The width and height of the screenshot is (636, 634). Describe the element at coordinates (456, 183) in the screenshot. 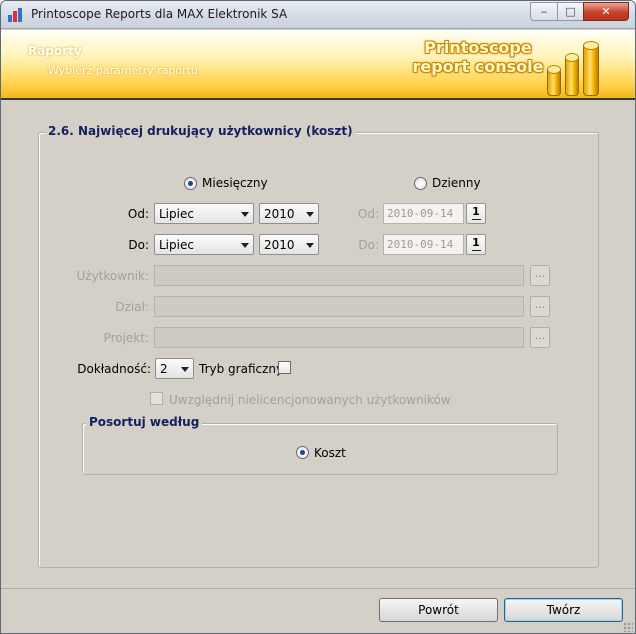

I see `daily-radio-label: Dzienny` at that location.